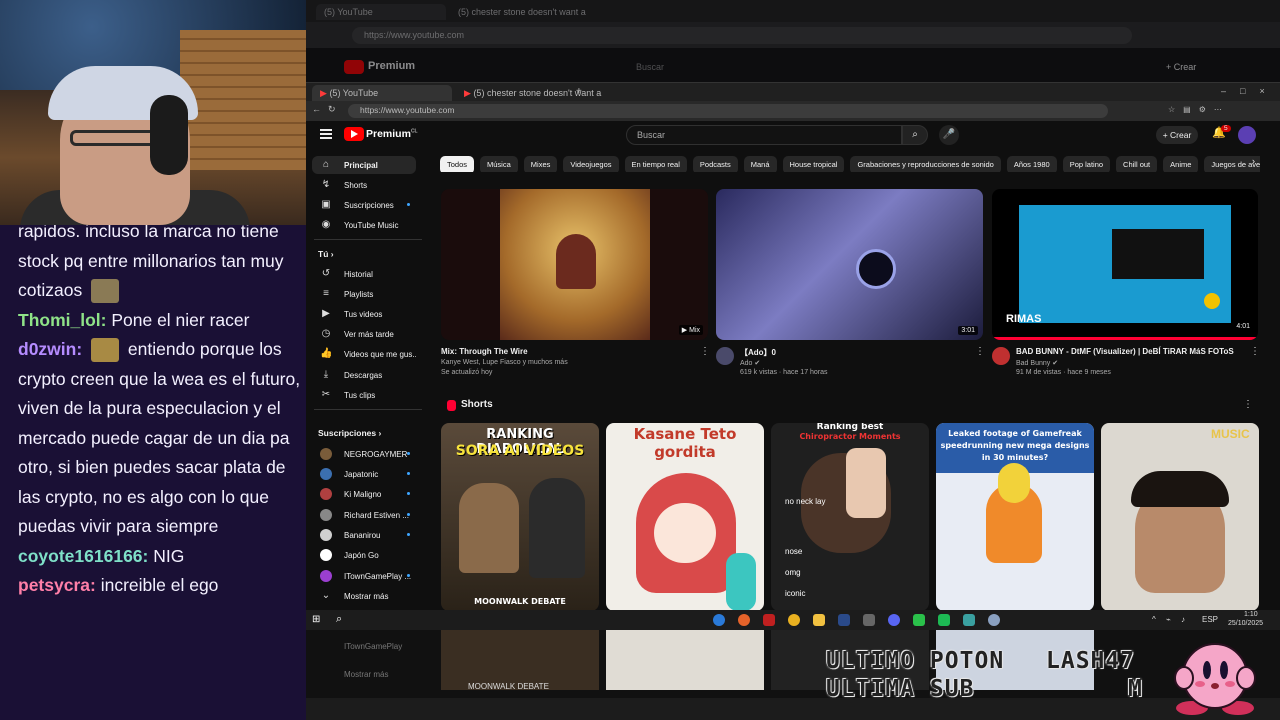 Image resolution: width=1280 pixels, height=720 pixels. I want to click on mic-icon: 🎤, so click(949, 135).